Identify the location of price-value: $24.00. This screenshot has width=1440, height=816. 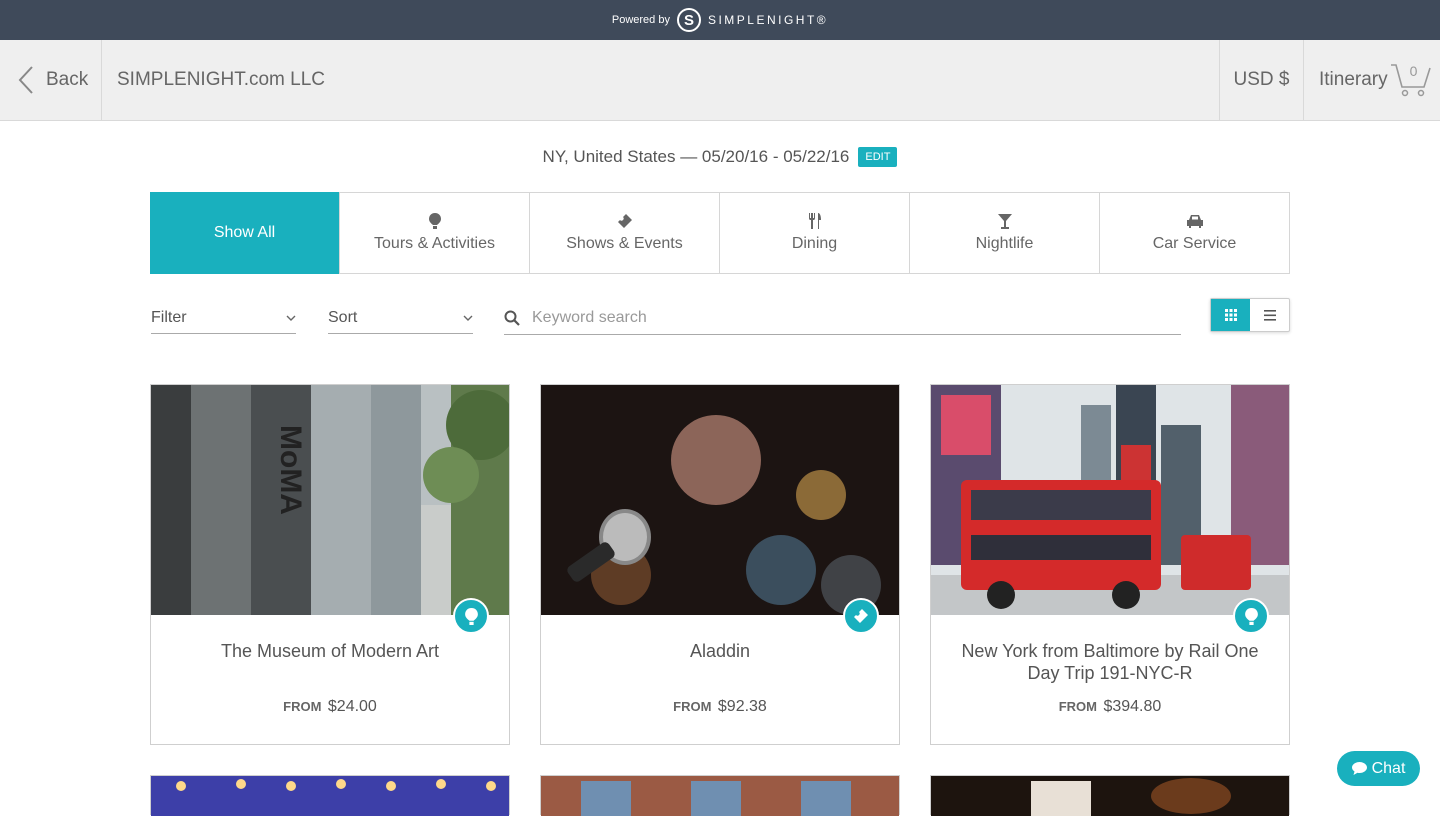
(352, 706).